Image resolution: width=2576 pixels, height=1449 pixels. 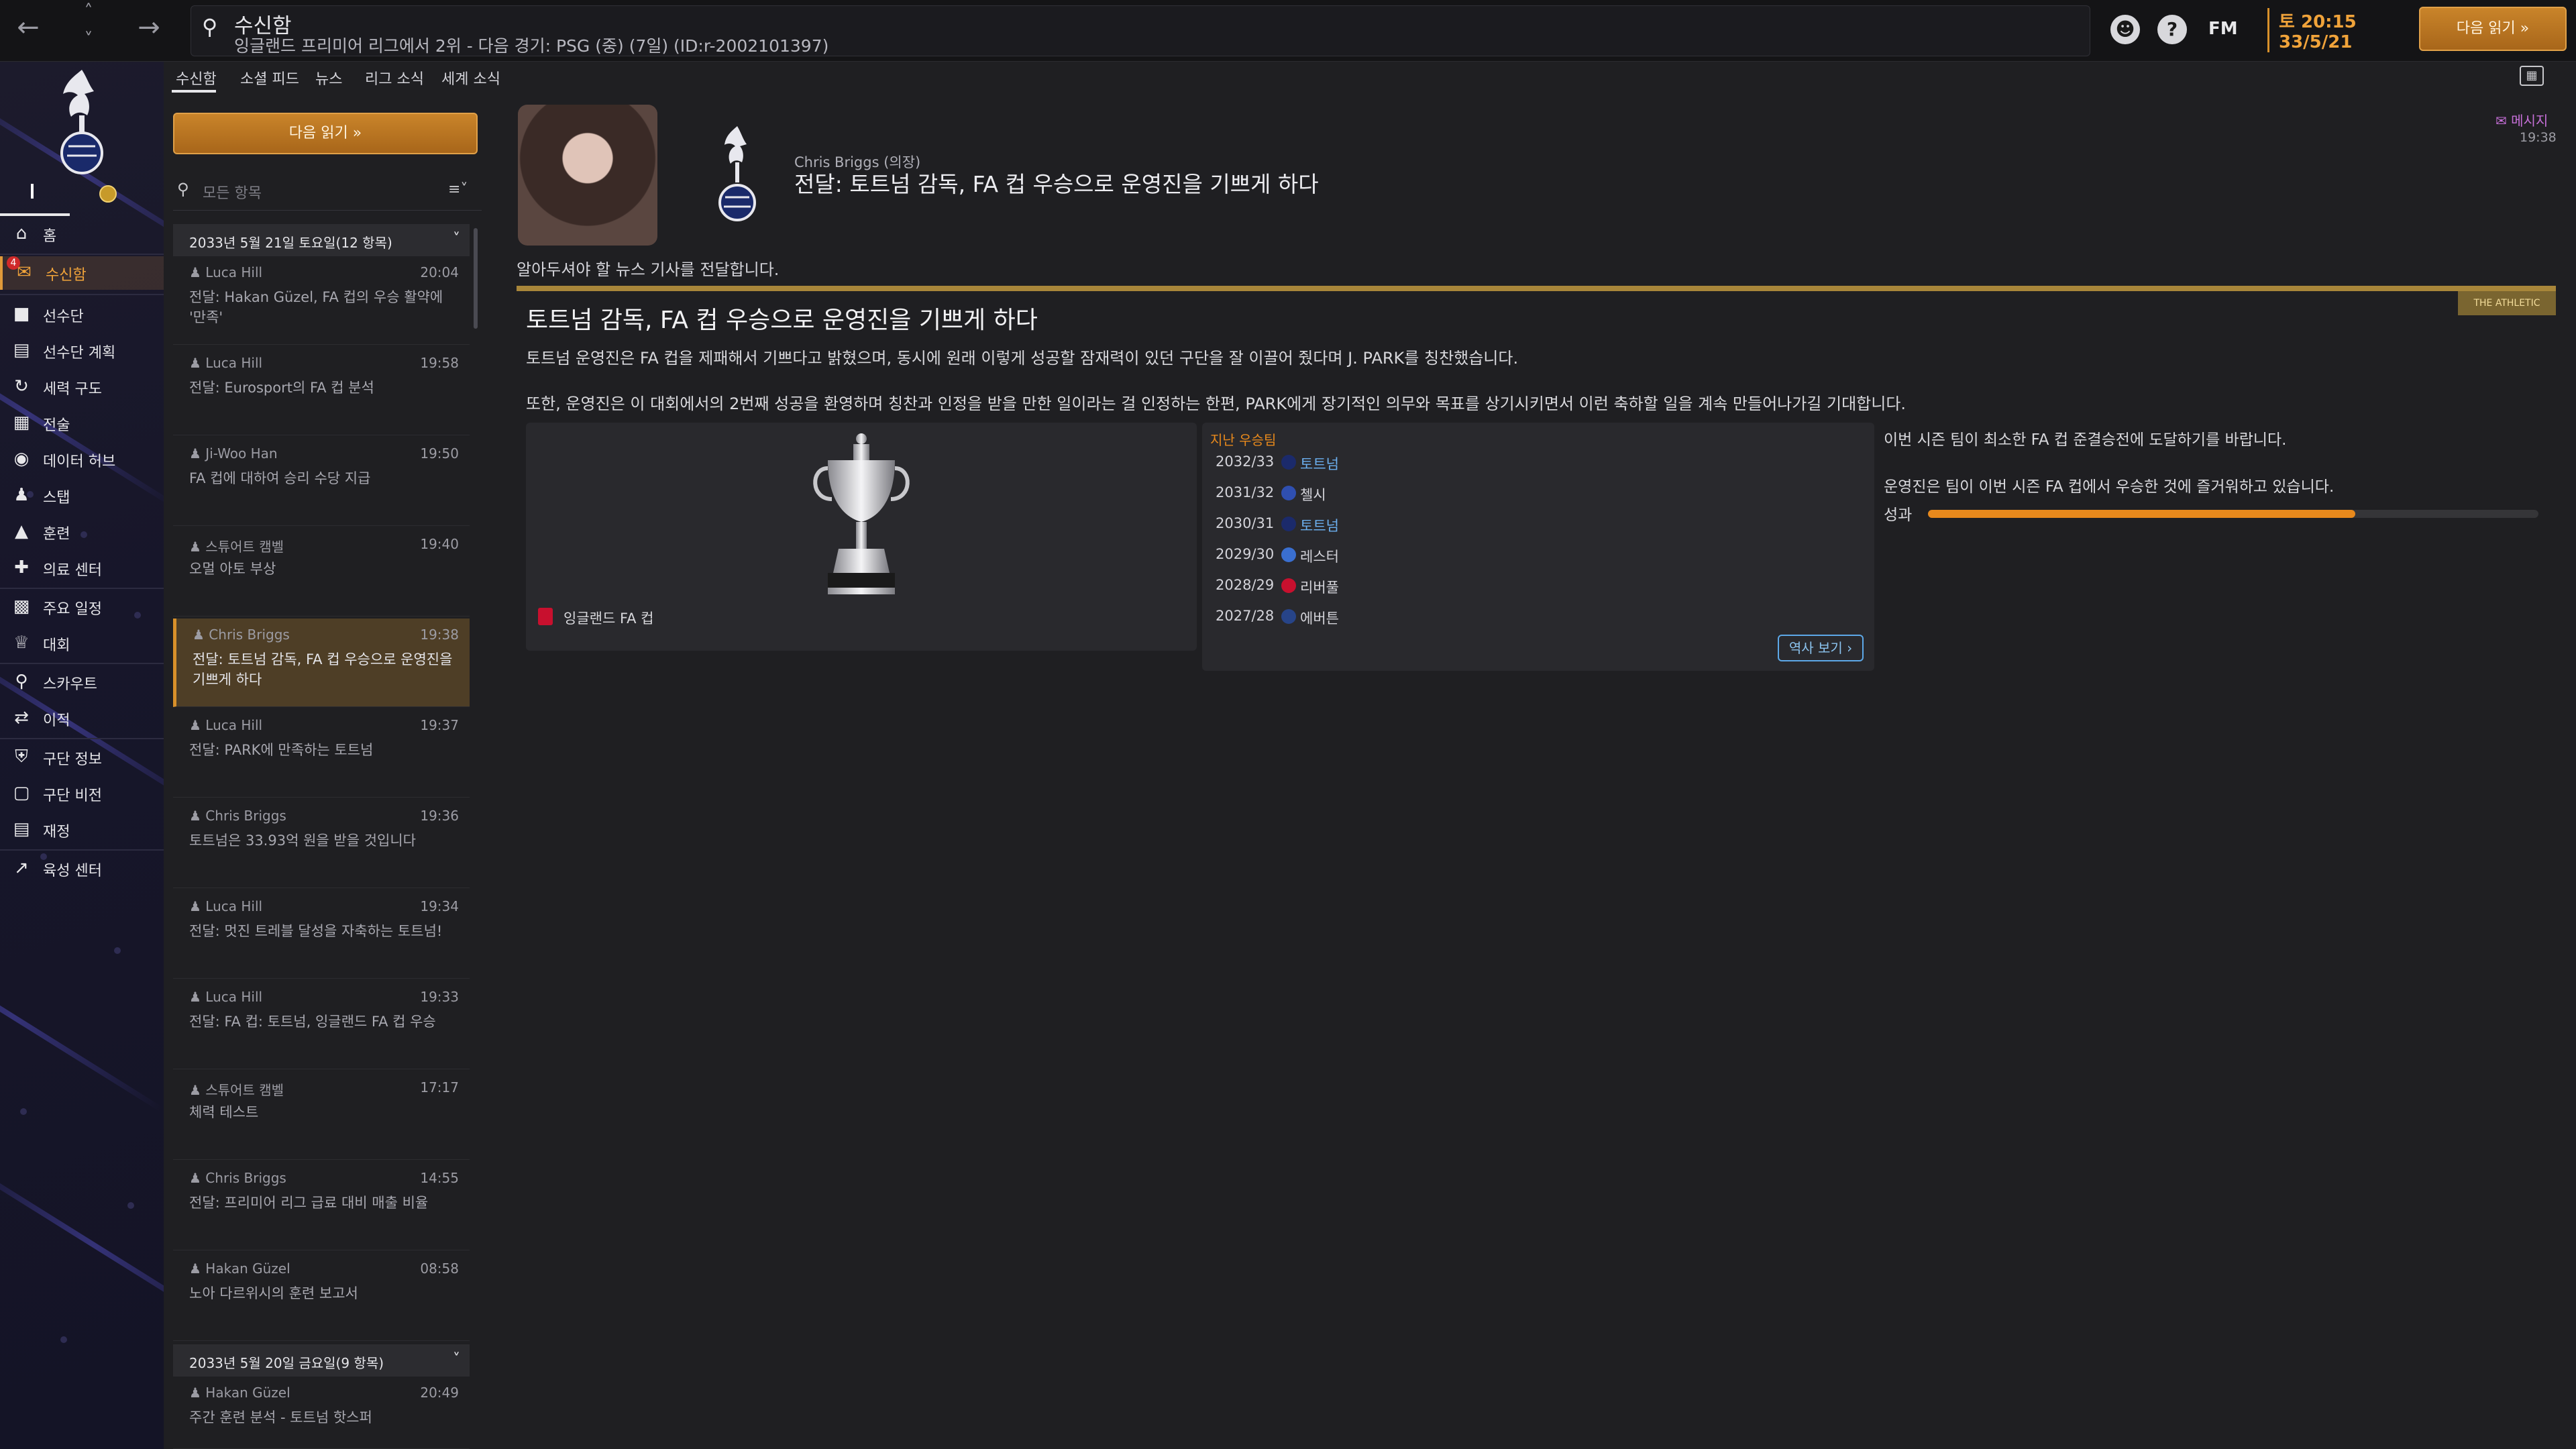 I want to click on sidebar-item-tactics: ▦ 전술, so click(x=82, y=423).